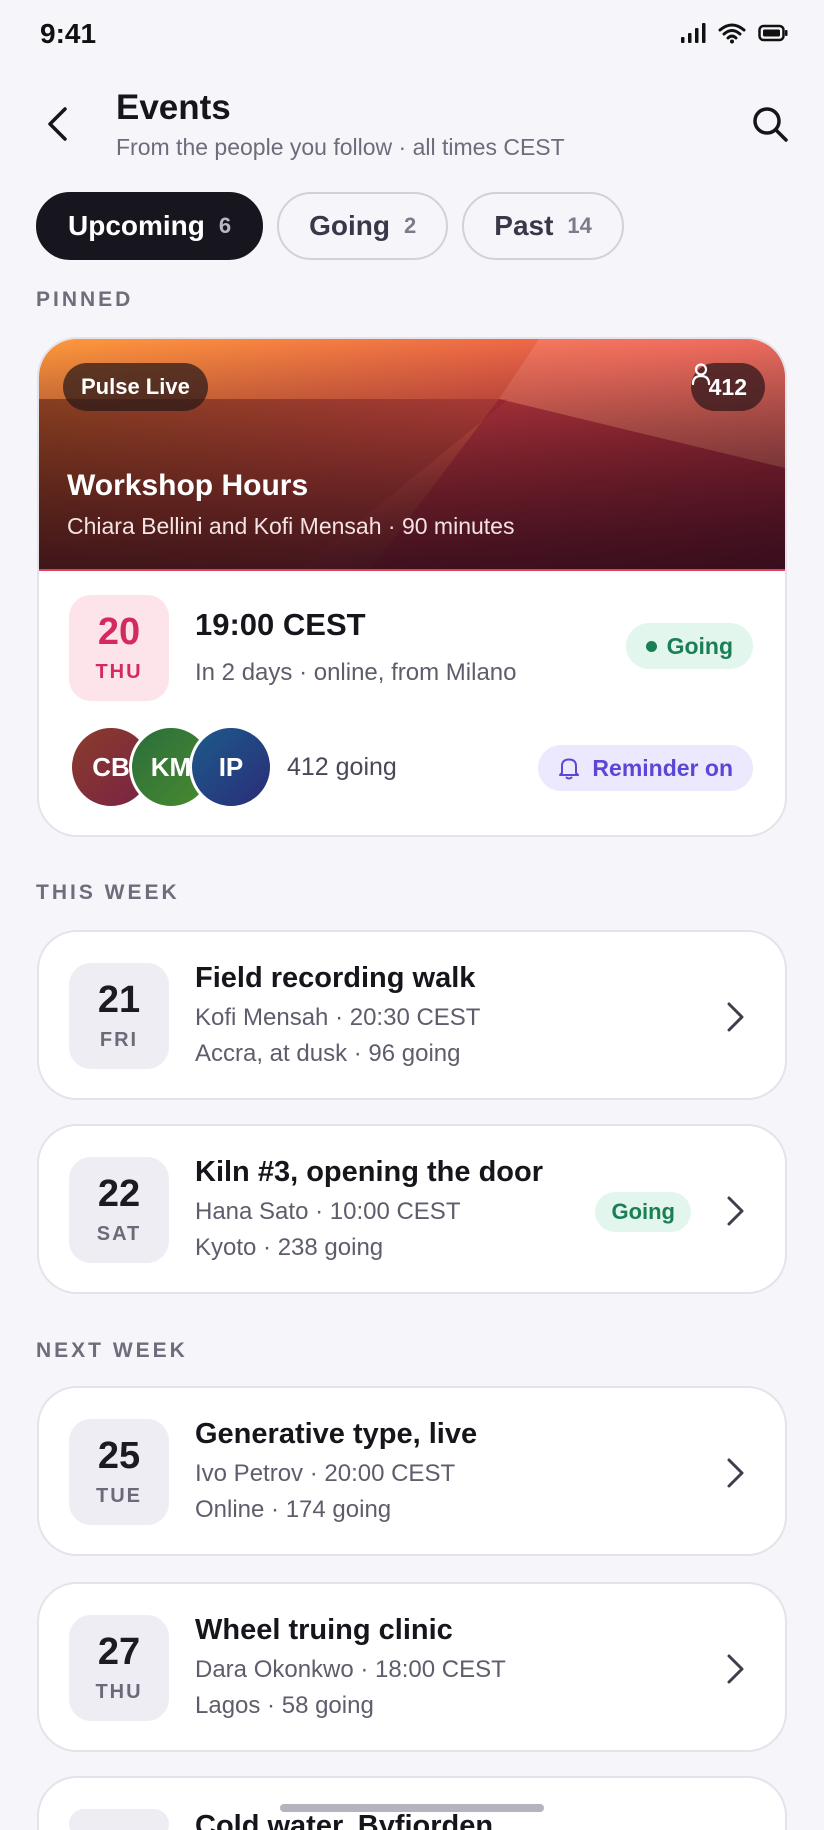 This screenshot has width=824, height=1830. Describe the element at coordinates (336, 1434) in the screenshot. I see `event-title: Generative type, live` at that location.